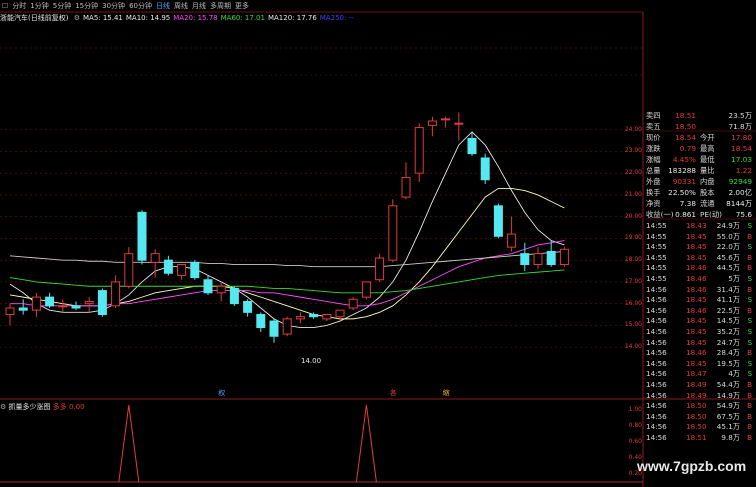 The height and width of the screenshot is (487, 756). What do you see at coordinates (728, 321) in the screenshot?
I see `trade-v: 14.5万` at bounding box center [728, 321].